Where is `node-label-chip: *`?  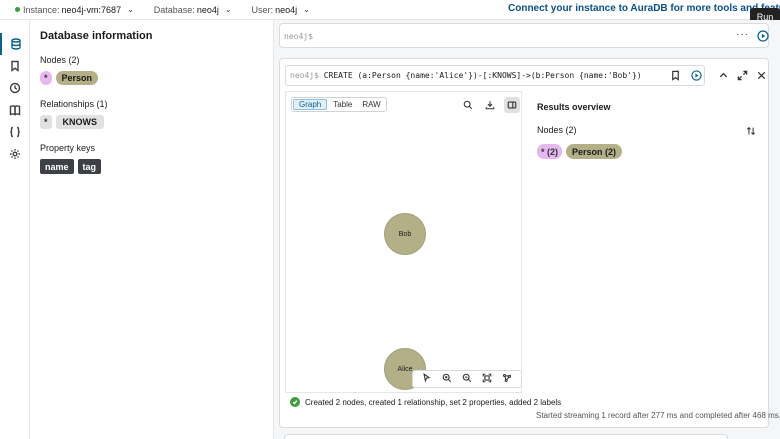
node-label-chip: * is located at coordinates (46, 78).